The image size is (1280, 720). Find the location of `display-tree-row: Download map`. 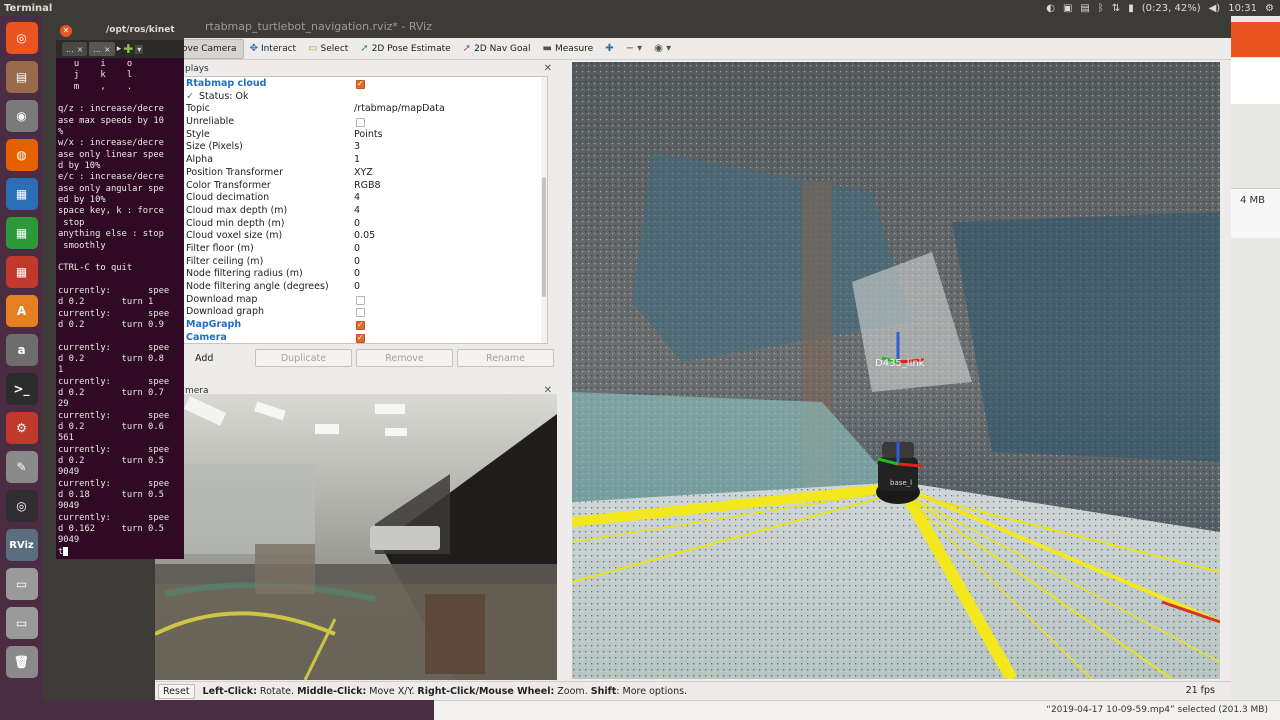

display-tree-row: Download map is located at coordinates (351, 300).